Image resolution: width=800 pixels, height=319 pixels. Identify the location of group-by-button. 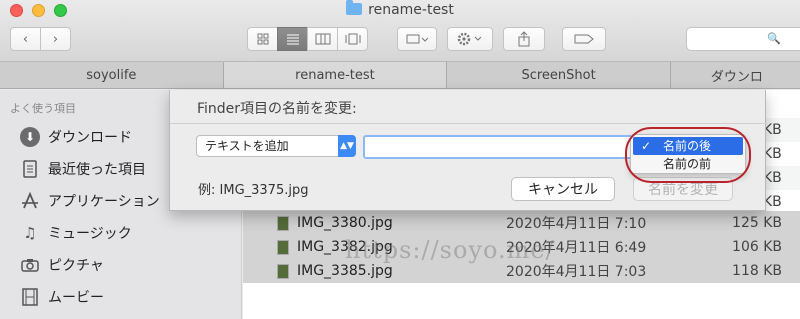
(417, 39).